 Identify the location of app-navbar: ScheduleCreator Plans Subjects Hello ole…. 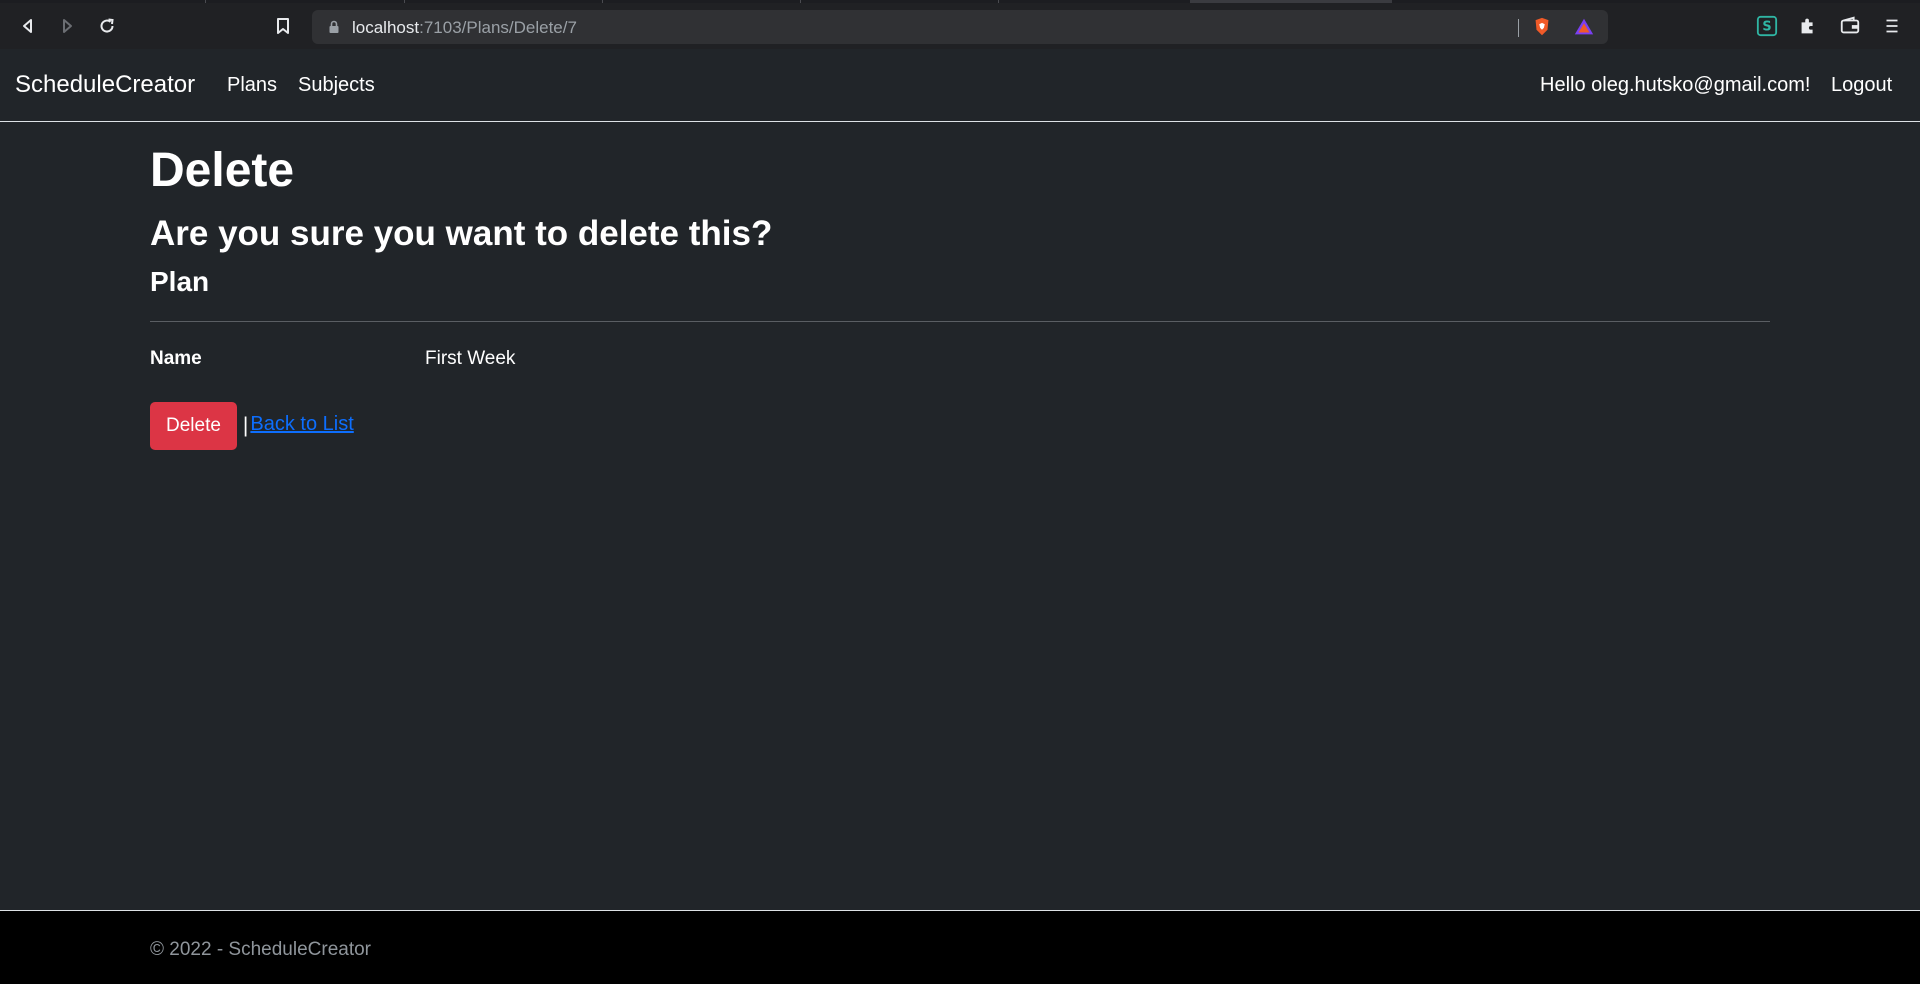
(960, 85).